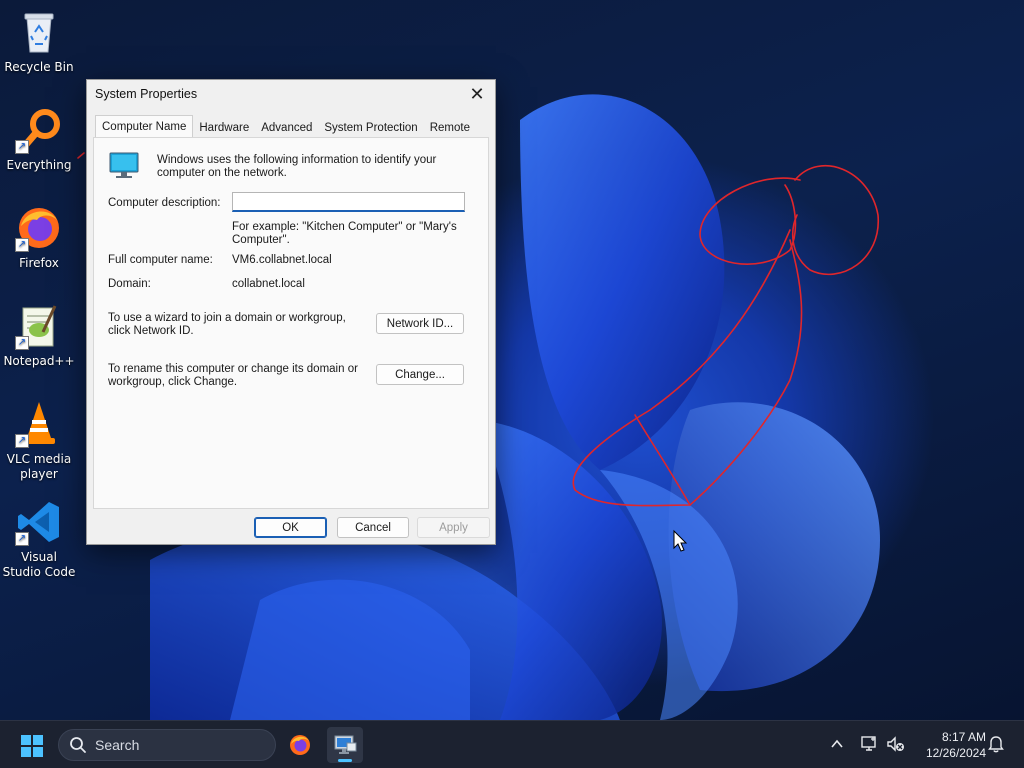 The image size is (1024, 768). What do you see at coordinates (373, 527) in the screenshot?
I see `cancel-button: Cancel` at bounding box center [373, 527].